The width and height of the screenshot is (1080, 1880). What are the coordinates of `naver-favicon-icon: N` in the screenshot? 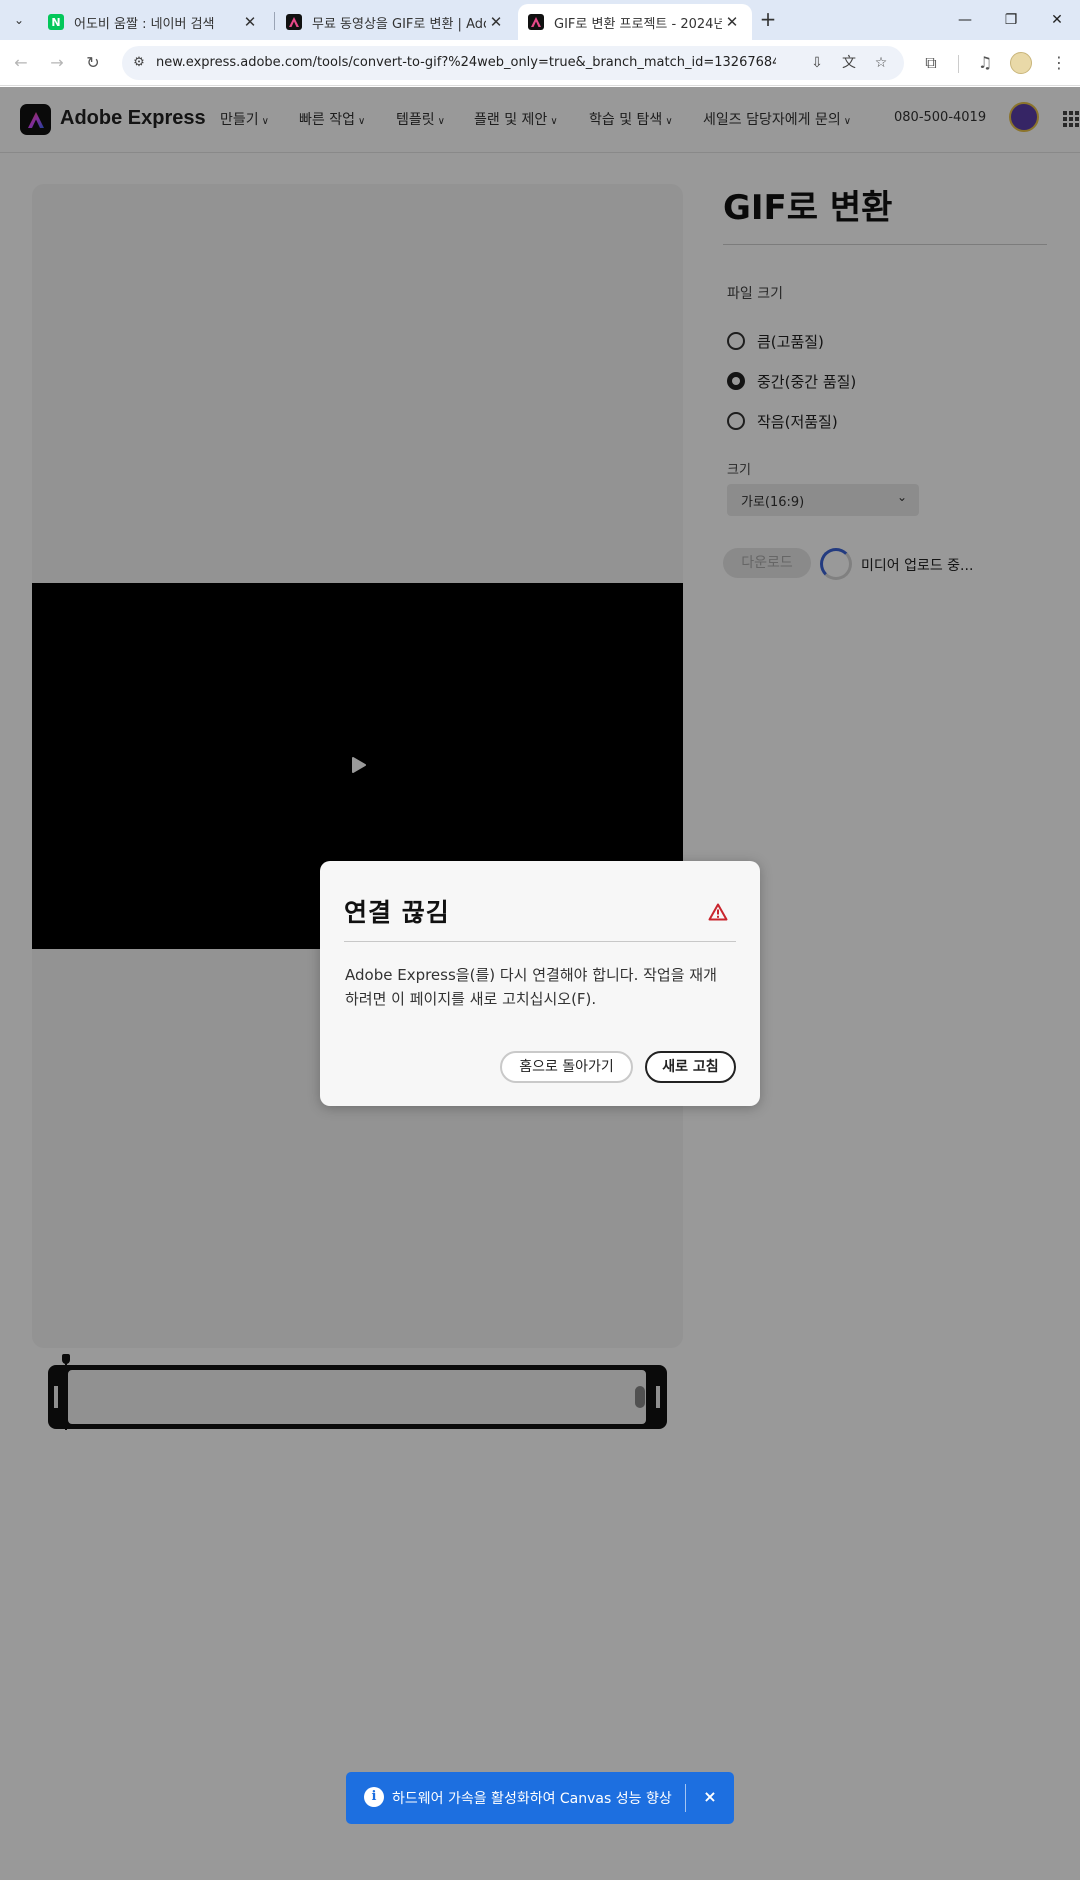 It's located at (56, 22).